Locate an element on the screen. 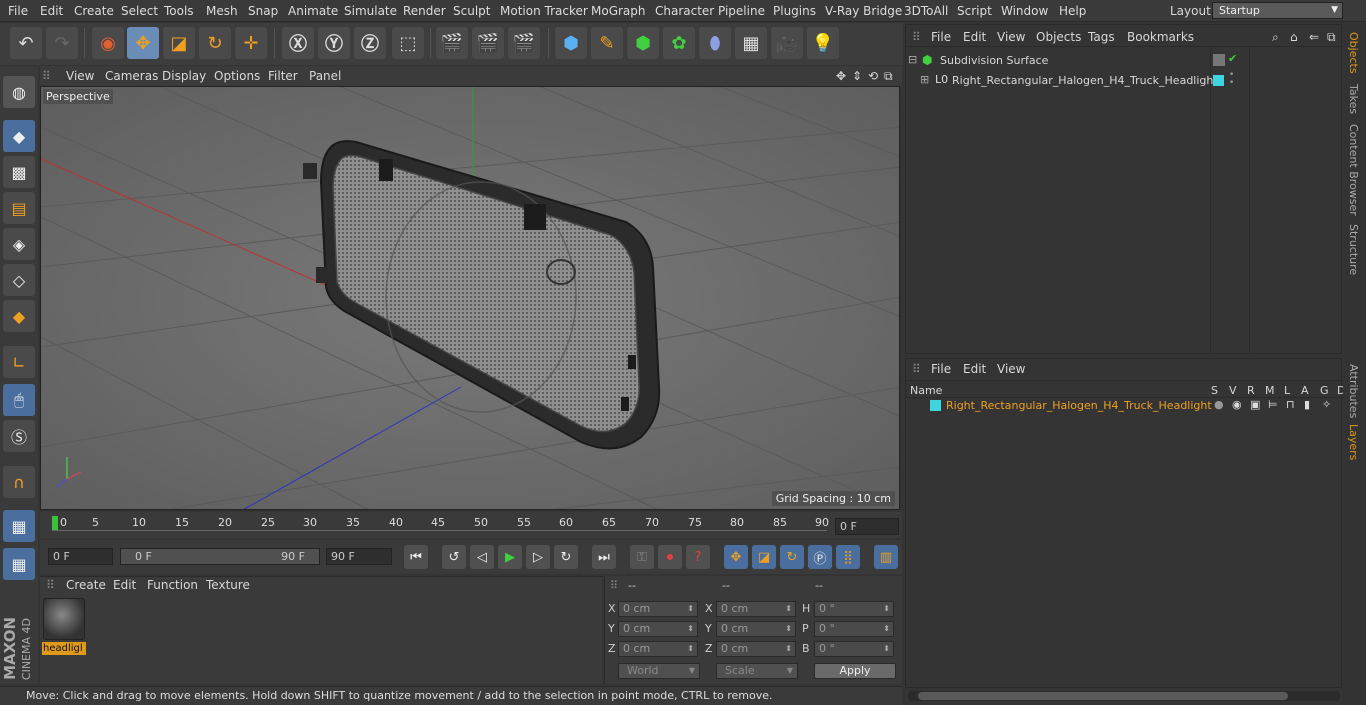 Image resolution: width=1366 pixels, height=705 pixels. light-button: 💡 is located at coordinates (823, 43).